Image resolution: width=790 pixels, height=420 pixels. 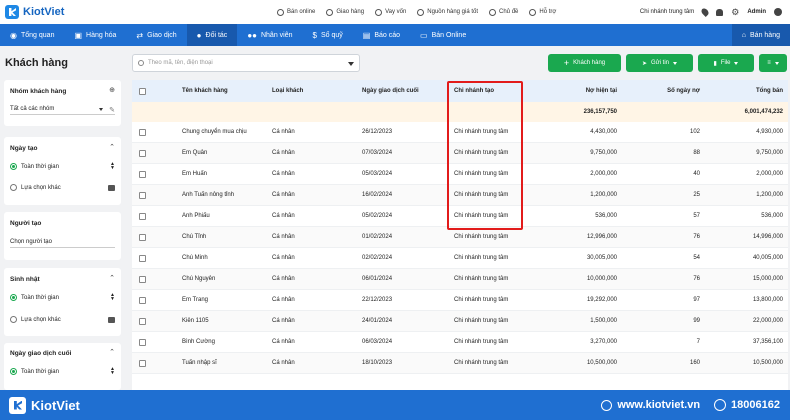 What do you see at coordinates (95, 35) in the screenshot?
I see `nav-hang-hoa: ▣ Hàng hóa` at bounding box center [95, 35].